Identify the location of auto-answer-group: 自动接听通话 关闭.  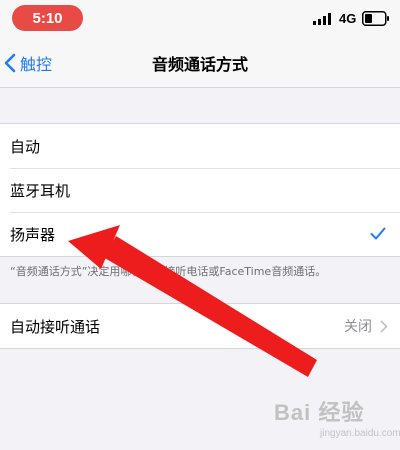
(200, 326).